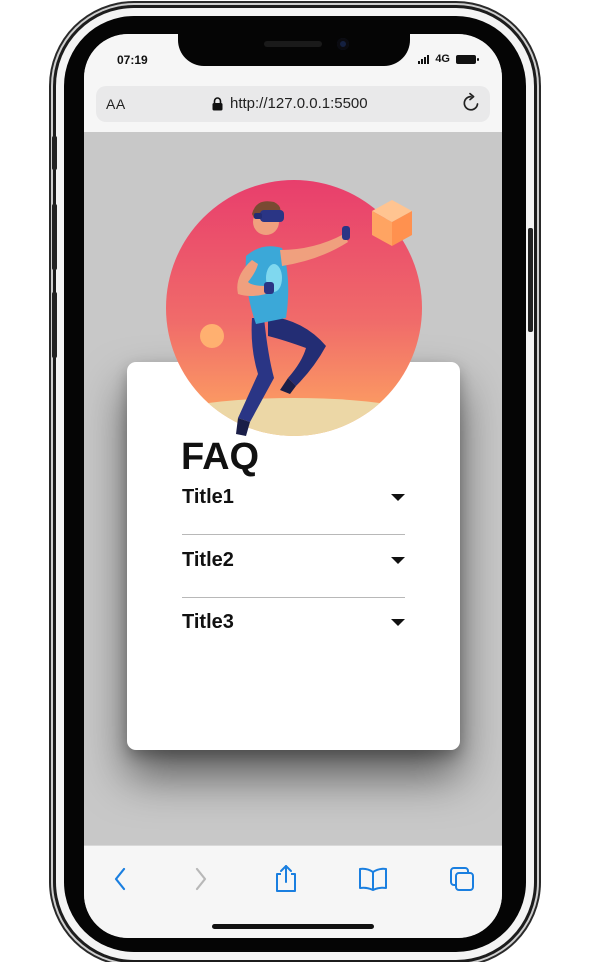 The width and height of the screenshot is (594, 962). I want to click on address-bar: AA http://127.0.0.1:5500, so click(293, 104).